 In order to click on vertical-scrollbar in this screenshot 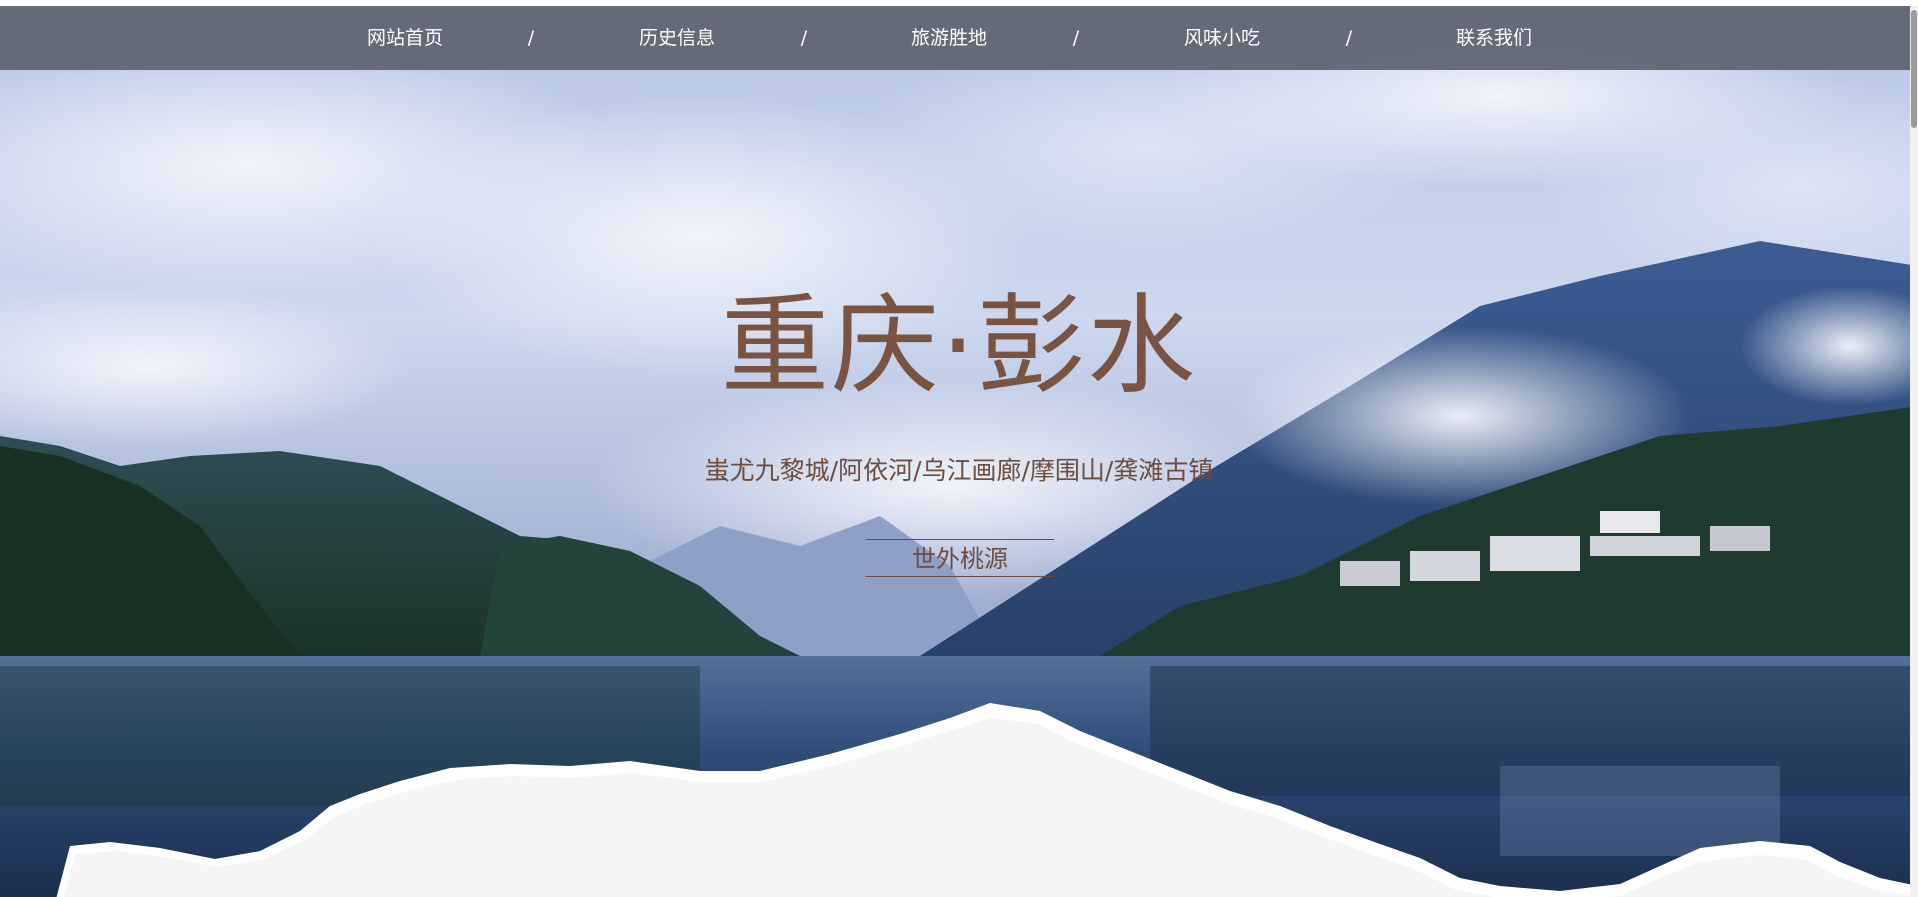, I will do `click(1914, 451)`.